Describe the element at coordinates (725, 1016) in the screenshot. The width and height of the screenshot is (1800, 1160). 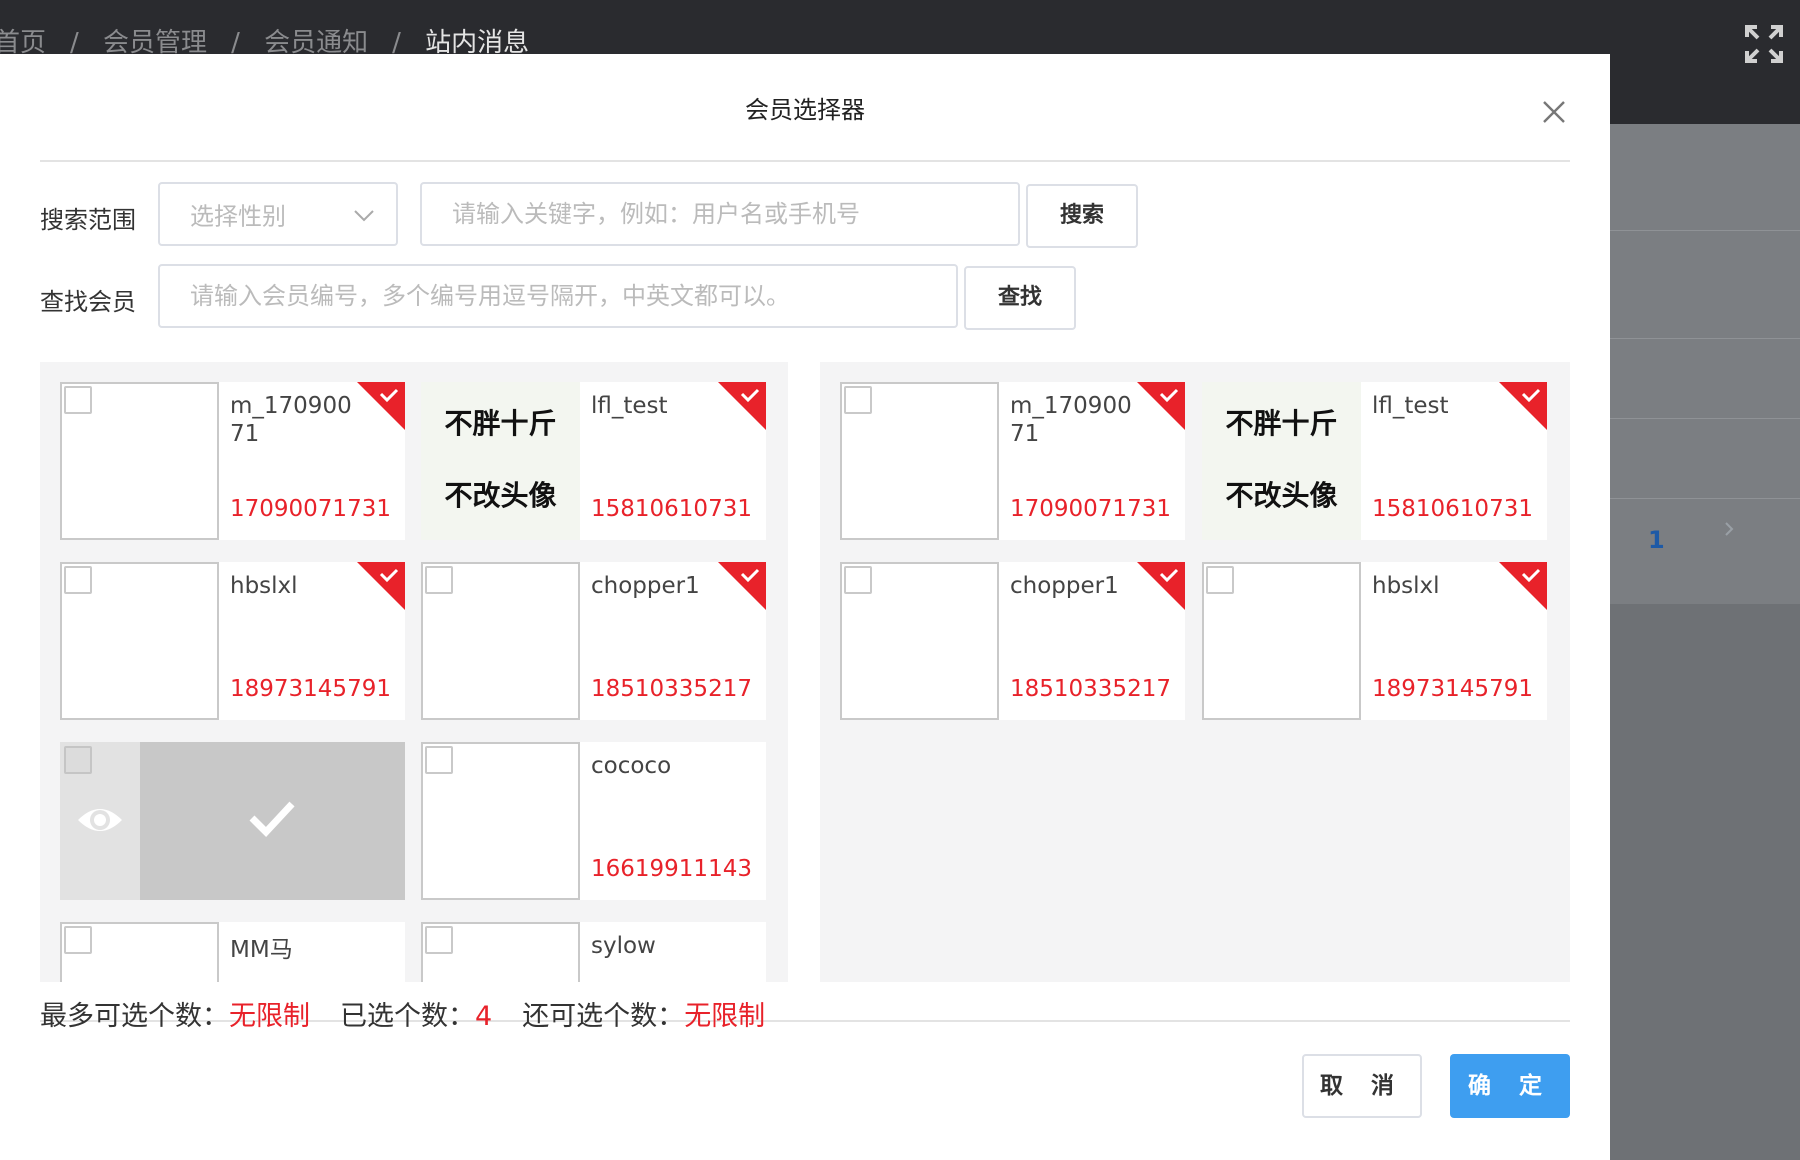
I see `remaining-count-value: 无限制` at that location.